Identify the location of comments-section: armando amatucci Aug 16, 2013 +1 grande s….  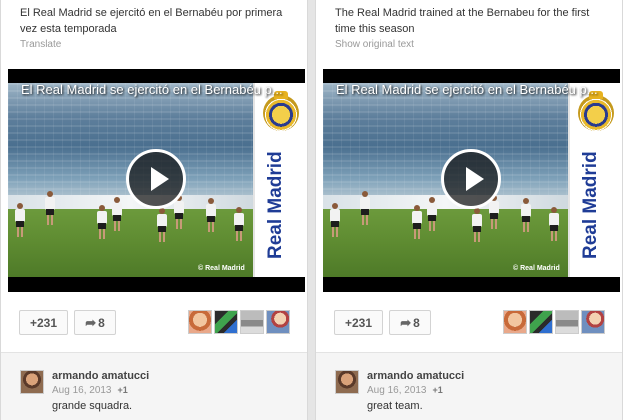
(154, 386).